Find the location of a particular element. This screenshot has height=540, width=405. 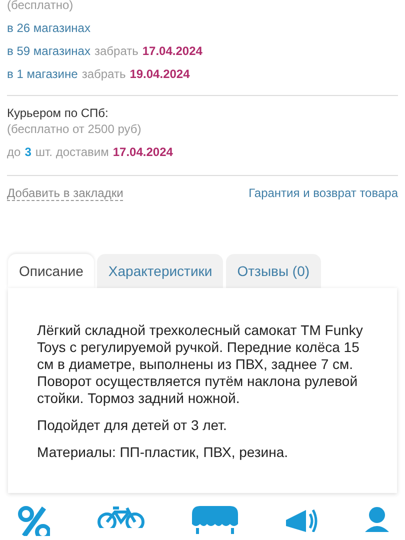

bicycle-icon is located at coordinates (120, 517).